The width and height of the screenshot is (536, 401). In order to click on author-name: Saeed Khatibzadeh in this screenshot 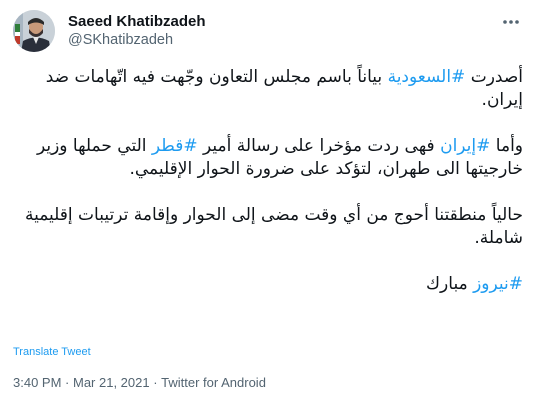, I will do `click(137, 21)`.